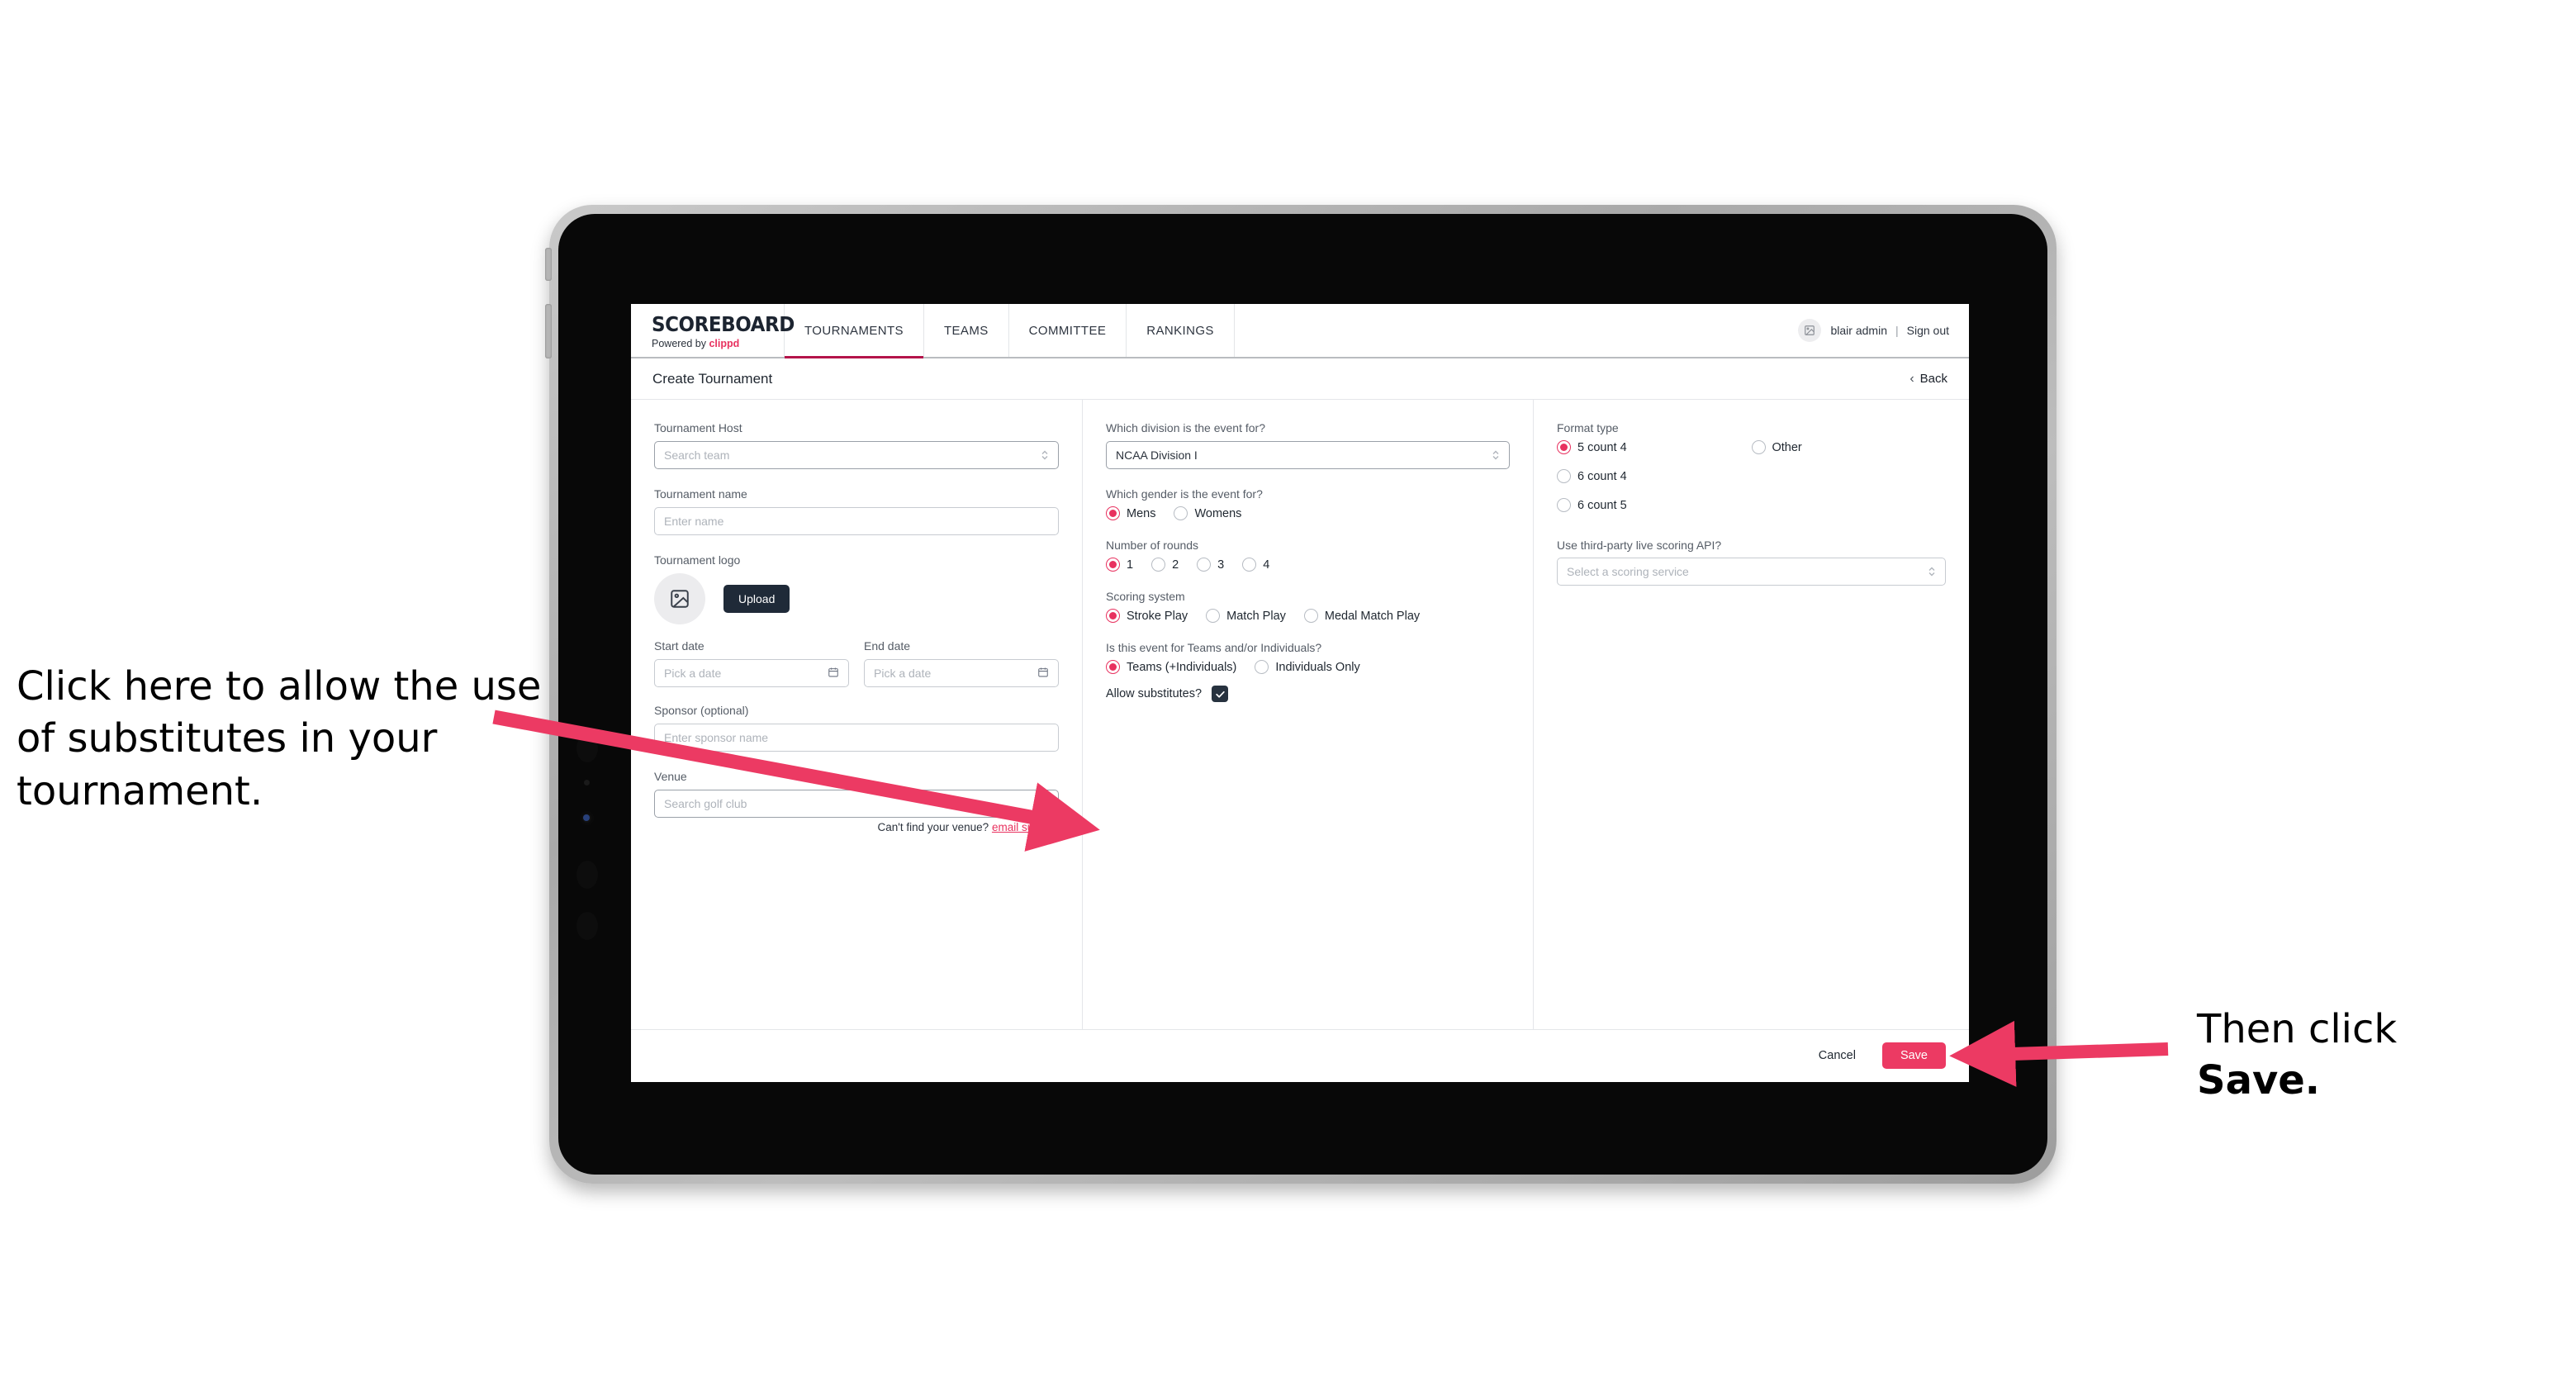 The width and height of the screenshot is (2576, 1386). I want to click on cancel-button: Cancel, so click(1837, 1055).